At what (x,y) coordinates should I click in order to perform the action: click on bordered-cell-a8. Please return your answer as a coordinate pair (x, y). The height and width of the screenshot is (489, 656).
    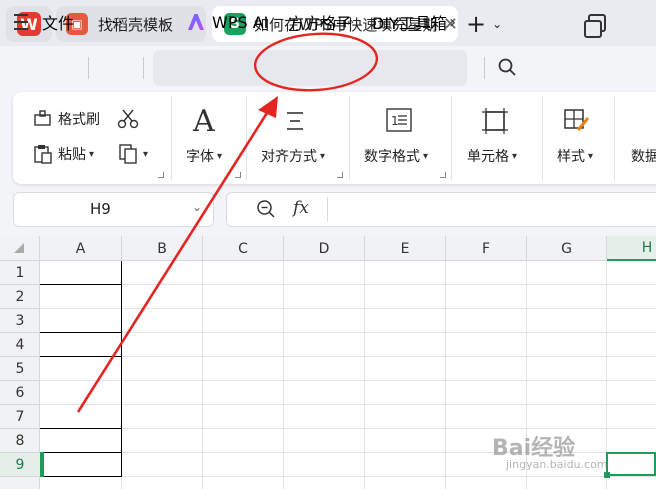
    Looking at the image, I should click on (81, 440).